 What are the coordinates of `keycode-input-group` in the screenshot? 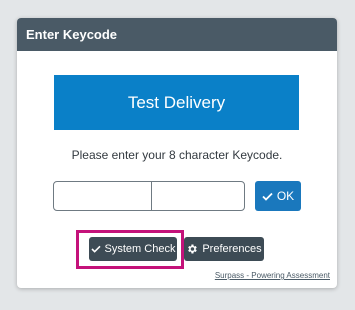 It's located at (149, 196).